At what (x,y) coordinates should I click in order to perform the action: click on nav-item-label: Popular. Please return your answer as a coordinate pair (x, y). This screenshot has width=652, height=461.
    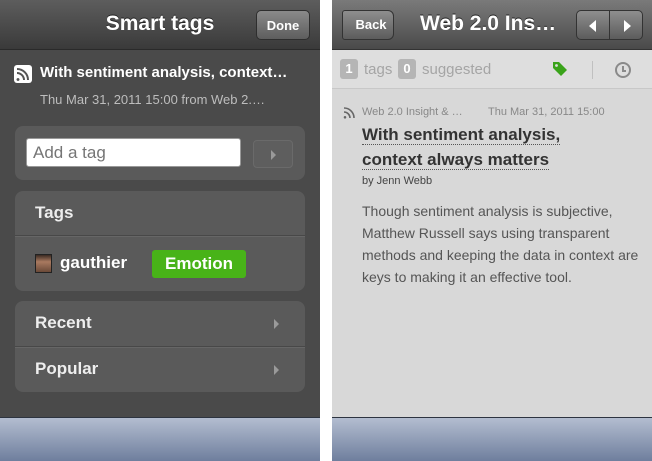
    Looking at the image, I should click on (67, 368).